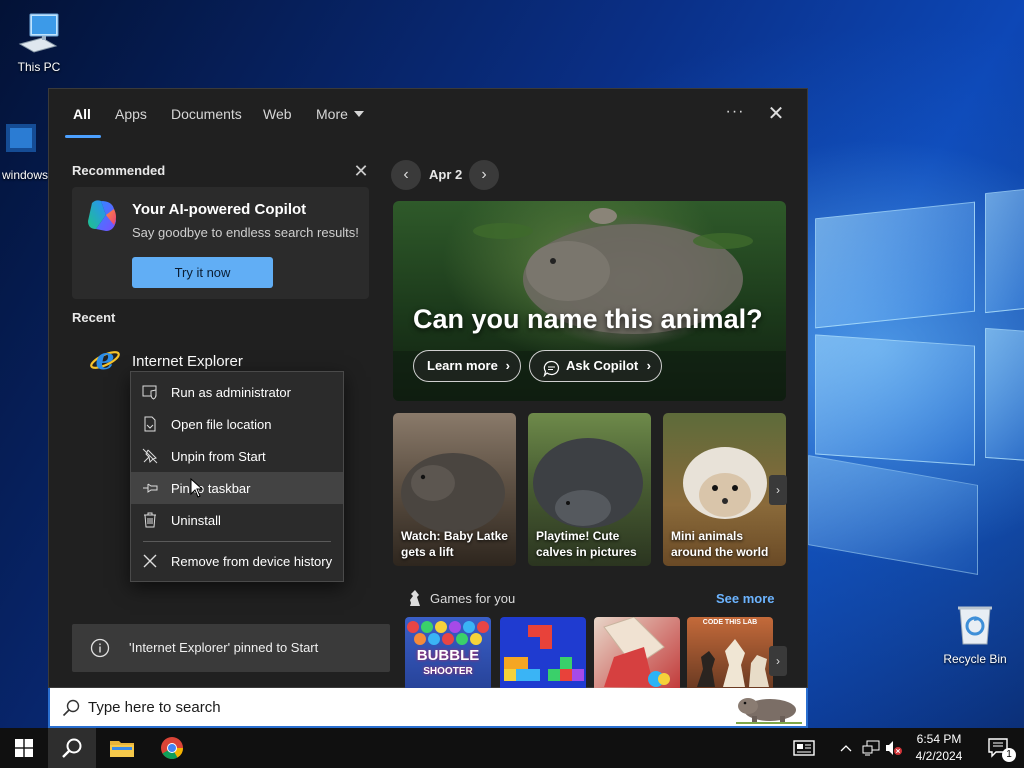 Image resolution: width=1024 pixels, height=768 pixels. What do you see at coordinates (448, 671) in the screenshot?
I see `game-title-line: SHOOTER` at bounding box center [448, 671].